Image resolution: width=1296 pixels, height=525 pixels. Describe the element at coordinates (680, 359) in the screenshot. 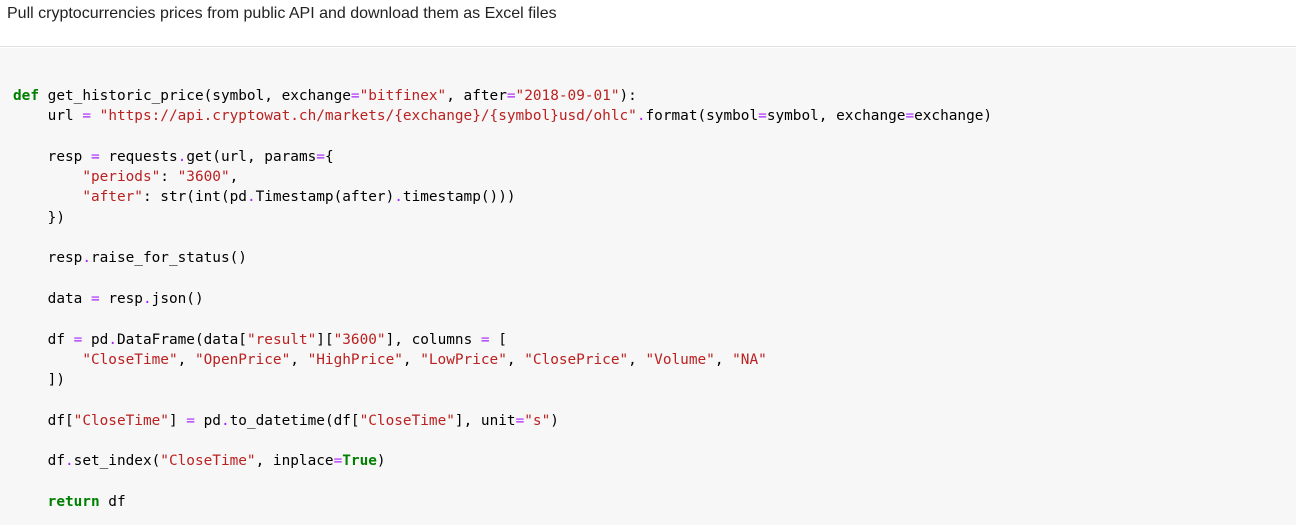

I see `code-string: "Volume"` at that location.